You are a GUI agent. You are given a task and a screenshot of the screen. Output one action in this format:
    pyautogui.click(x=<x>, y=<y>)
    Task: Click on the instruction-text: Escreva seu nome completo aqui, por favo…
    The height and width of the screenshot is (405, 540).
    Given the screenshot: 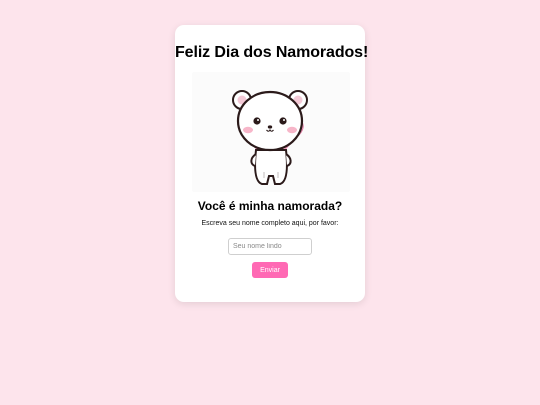 What is the action you would take?
    pyautogui.click(x=270, y=223)
    